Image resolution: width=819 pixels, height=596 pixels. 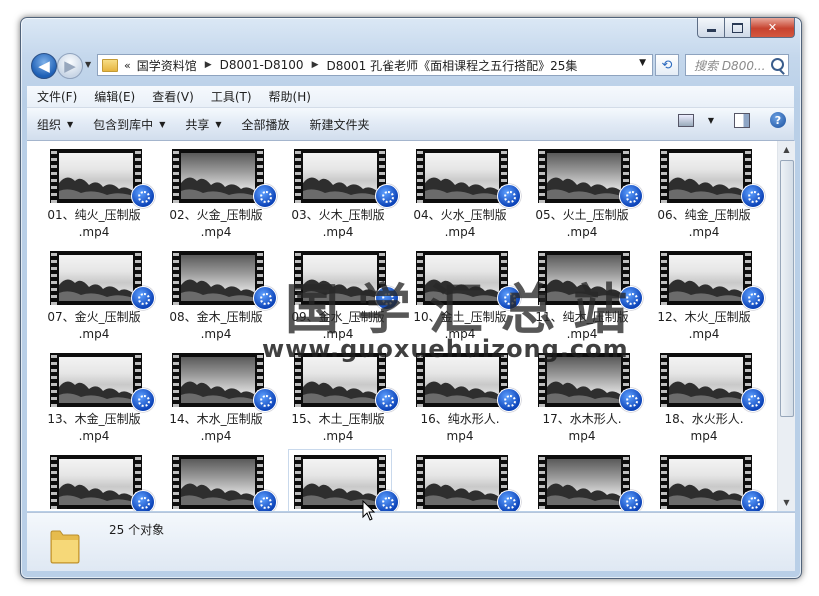 What do you see at coordinates (95, 397) in the screenshot?
I see `file-item: 13、木金_压制版 .mp4` at bounding box center [95, 397].